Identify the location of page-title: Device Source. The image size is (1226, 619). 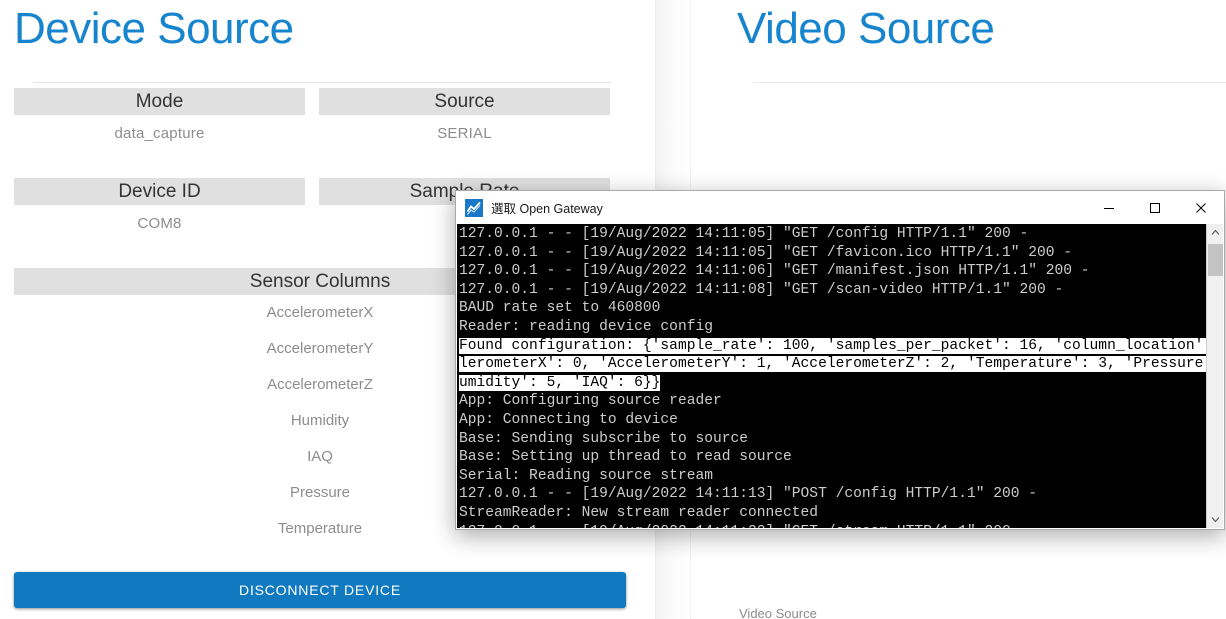
(154, 28).